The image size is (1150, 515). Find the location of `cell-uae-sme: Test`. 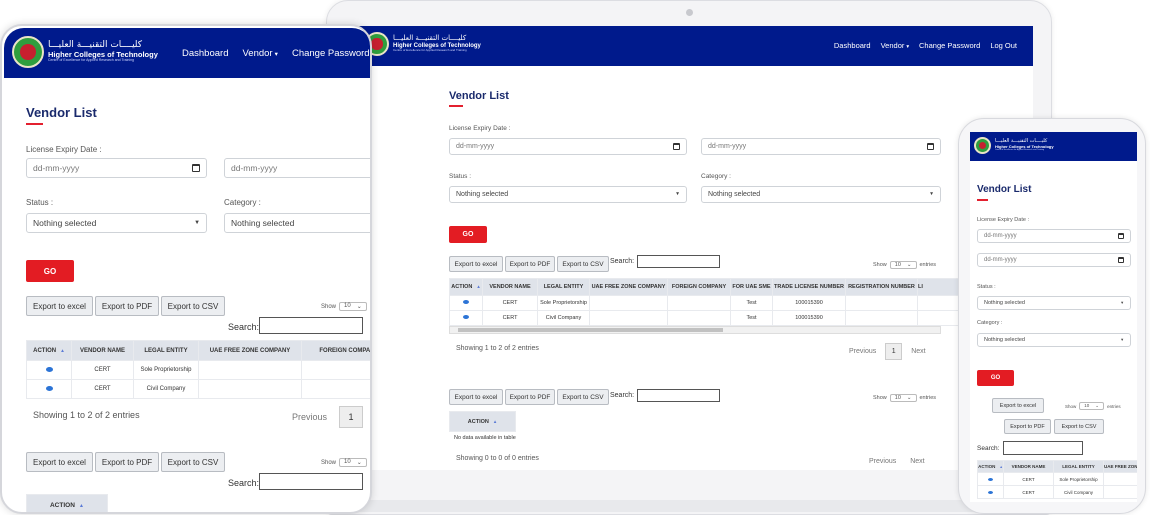

cell-uae-sme: Test is located at coordinates (751, 303).